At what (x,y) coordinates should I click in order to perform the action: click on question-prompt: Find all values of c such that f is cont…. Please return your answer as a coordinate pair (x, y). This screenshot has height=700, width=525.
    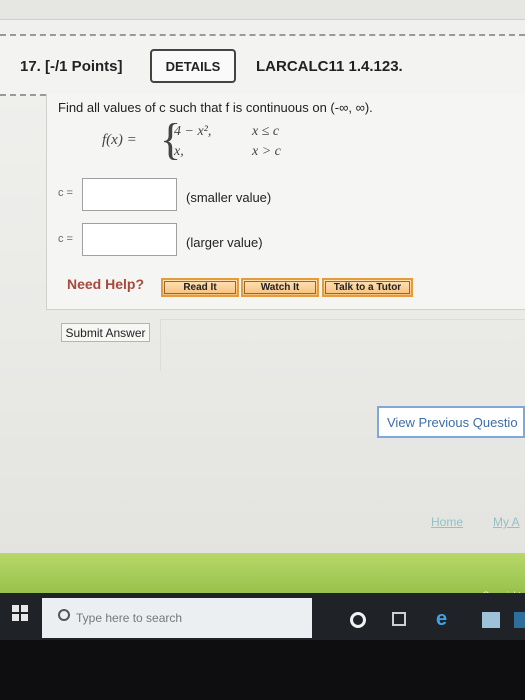
    Looking at the image, I should click on (215, 107).